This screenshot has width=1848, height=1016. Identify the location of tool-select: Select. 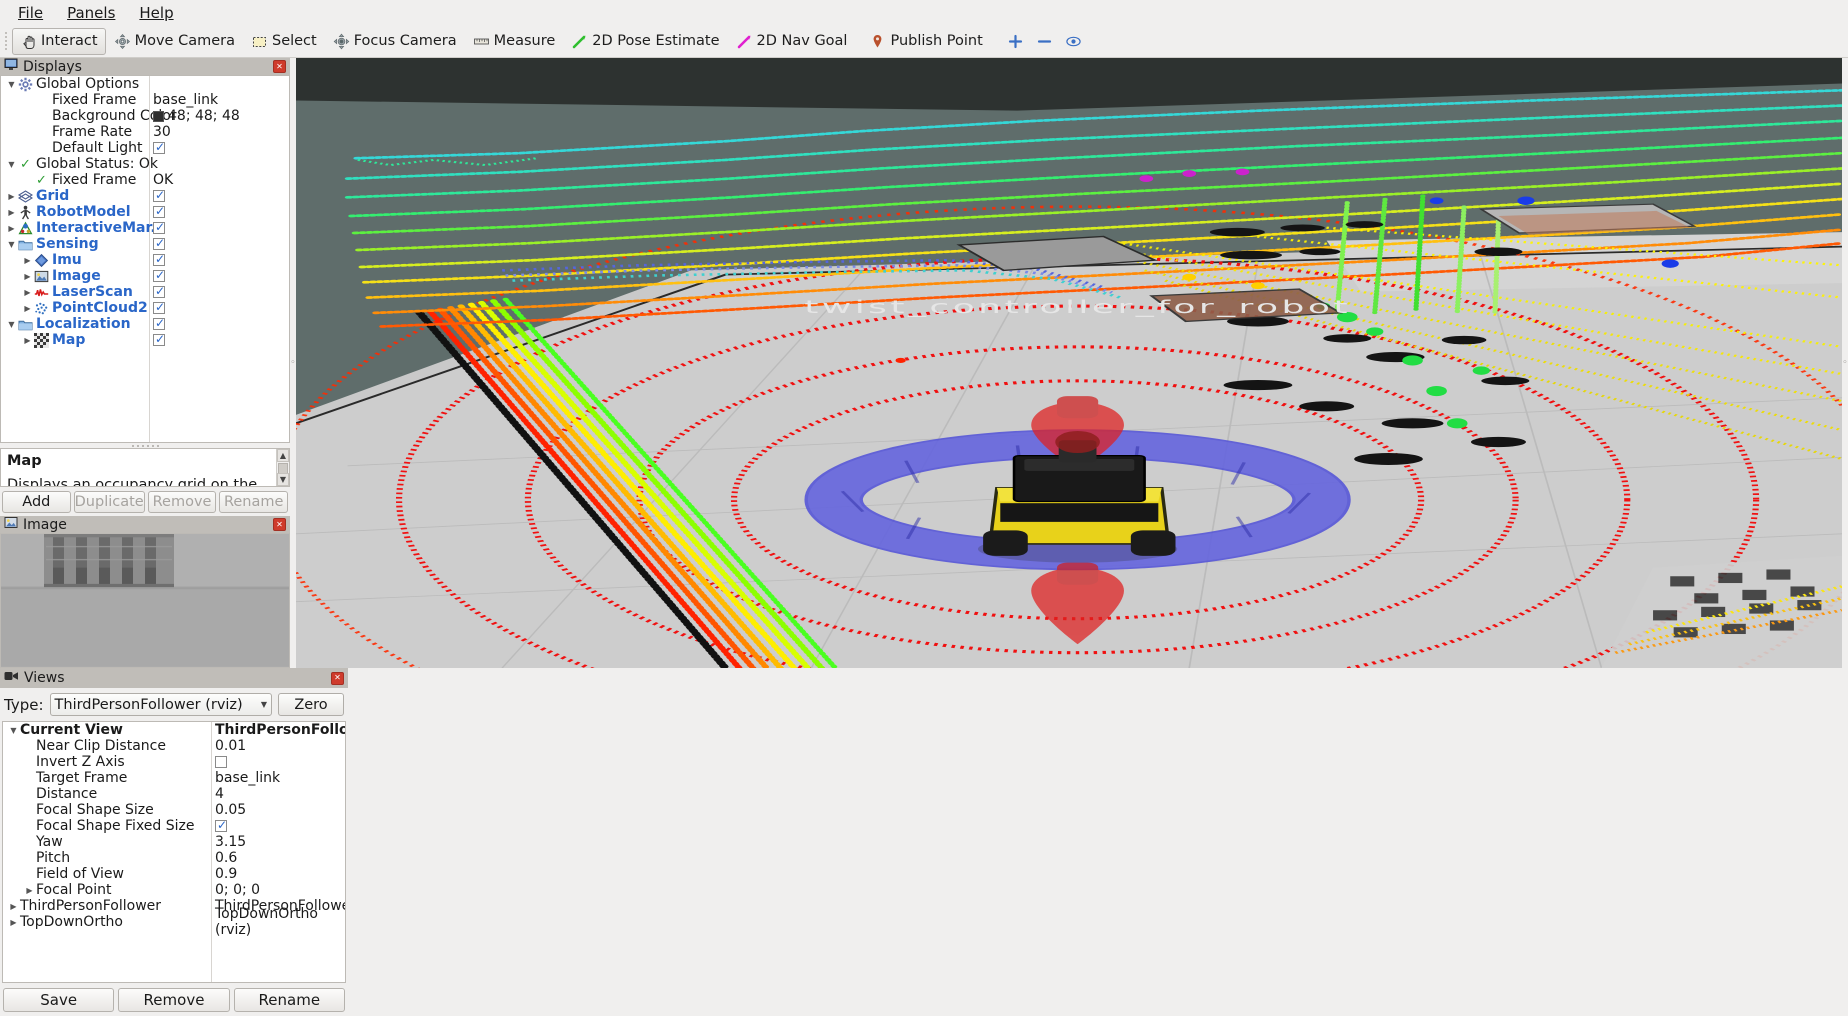
(284, 41).